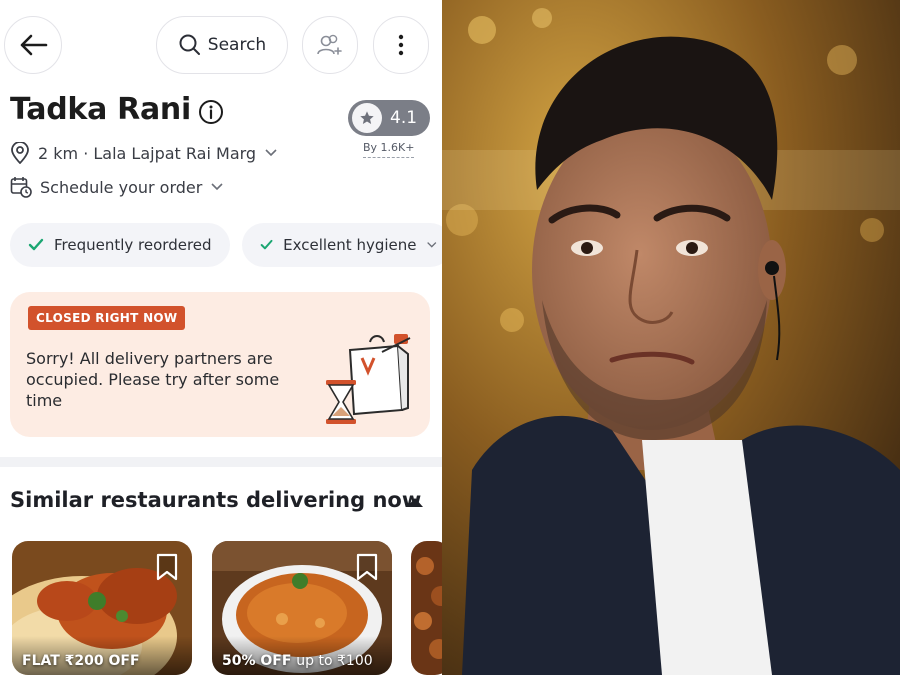 Image resolution: width=900 pixels, height=675 pixels. What do you see at coordinates (133, 245) in the screenshot?
I see `tag-label: Frequently reordered` at bounding box center [133, 245].